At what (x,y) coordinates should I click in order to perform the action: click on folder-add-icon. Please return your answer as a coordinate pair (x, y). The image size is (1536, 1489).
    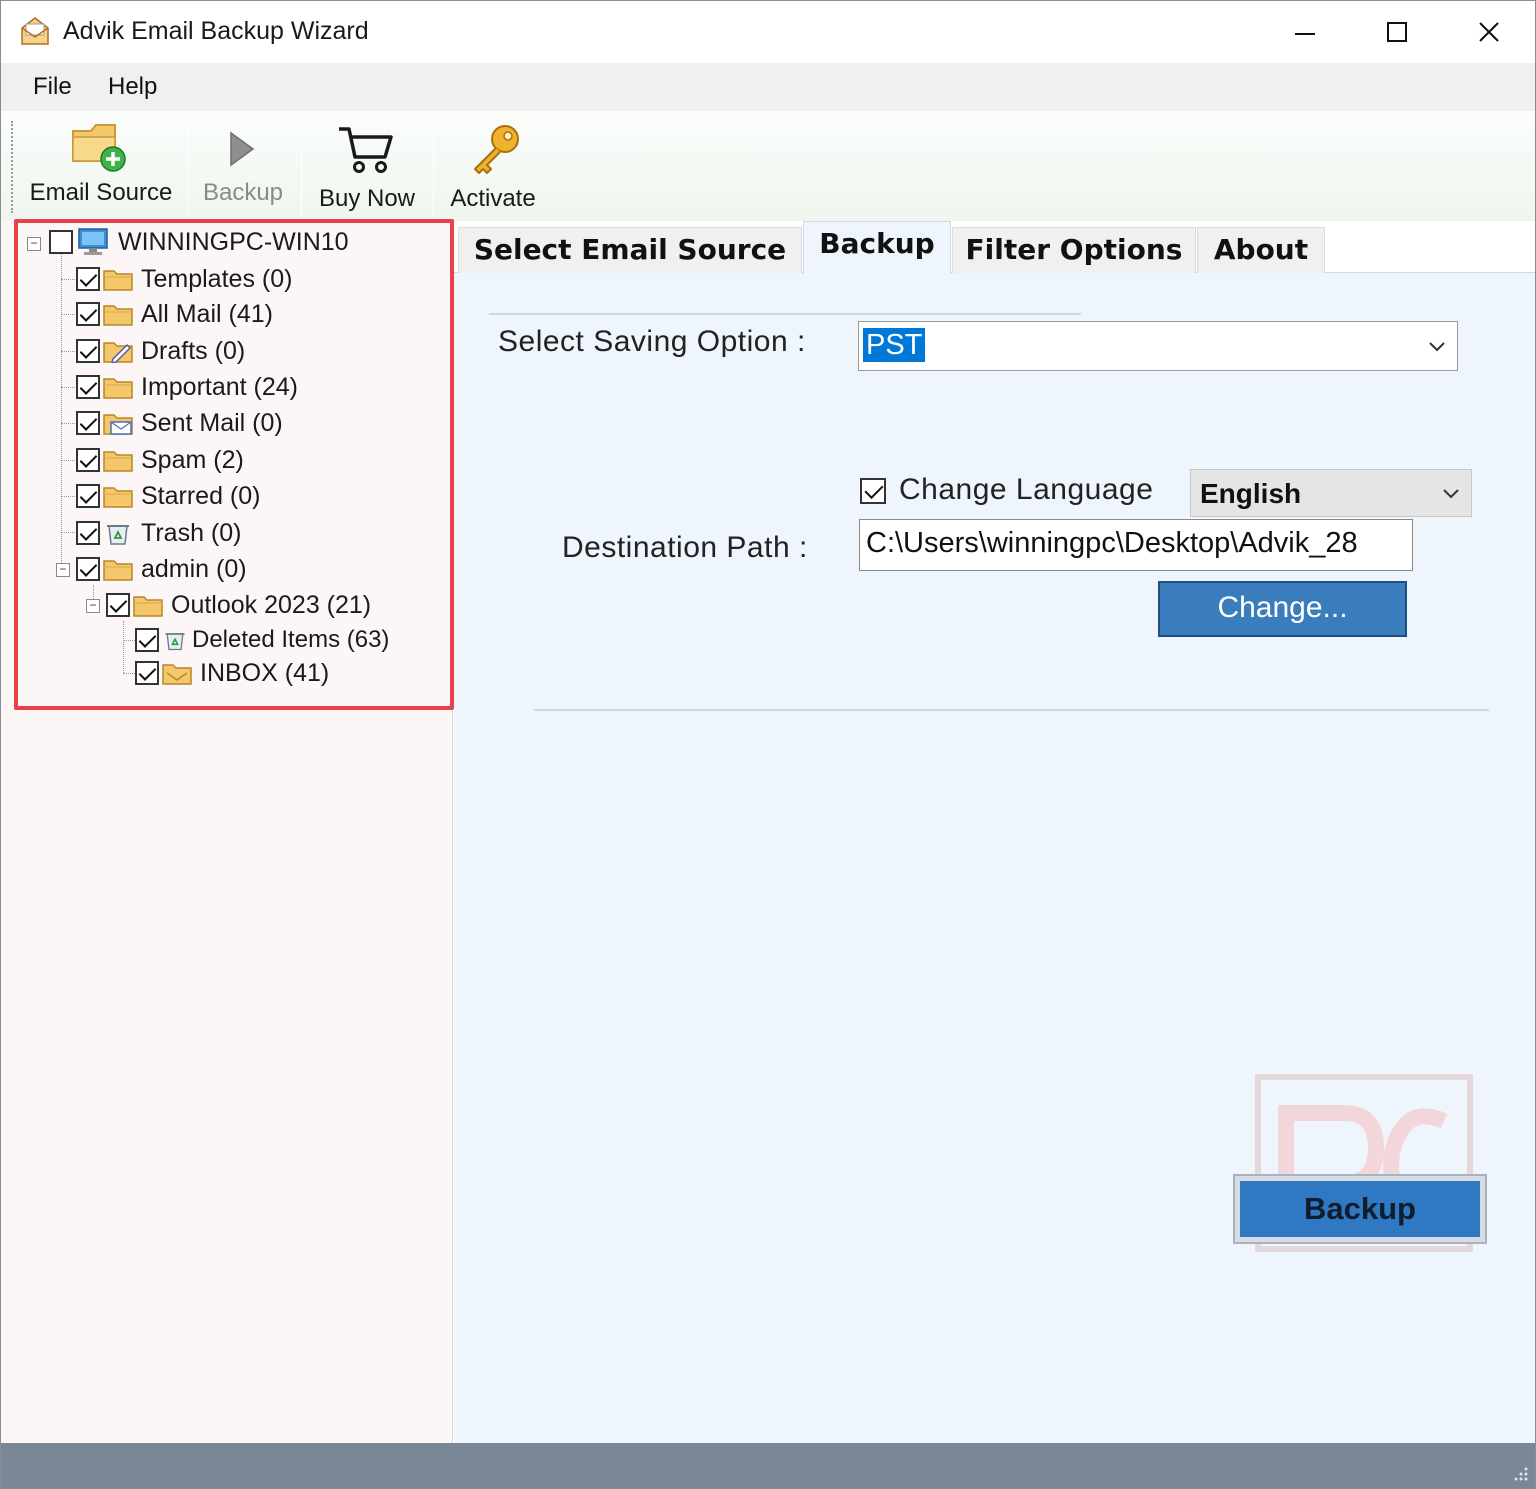
    Looking at the image, I should click on (99, 148).